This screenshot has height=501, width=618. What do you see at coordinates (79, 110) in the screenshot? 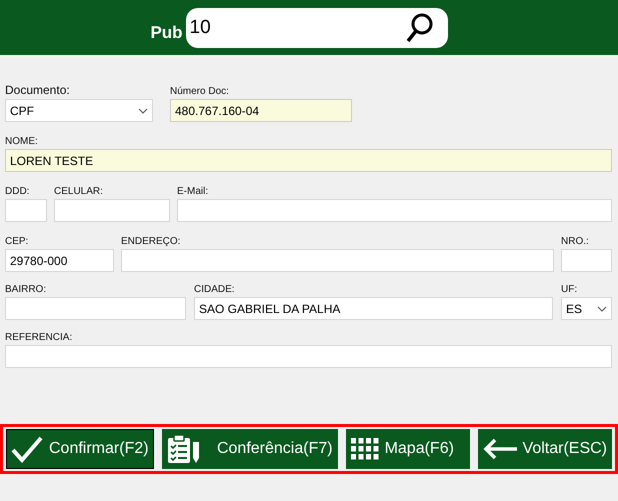
I see `dropdown: CPF` at bounding box center [79, 110].